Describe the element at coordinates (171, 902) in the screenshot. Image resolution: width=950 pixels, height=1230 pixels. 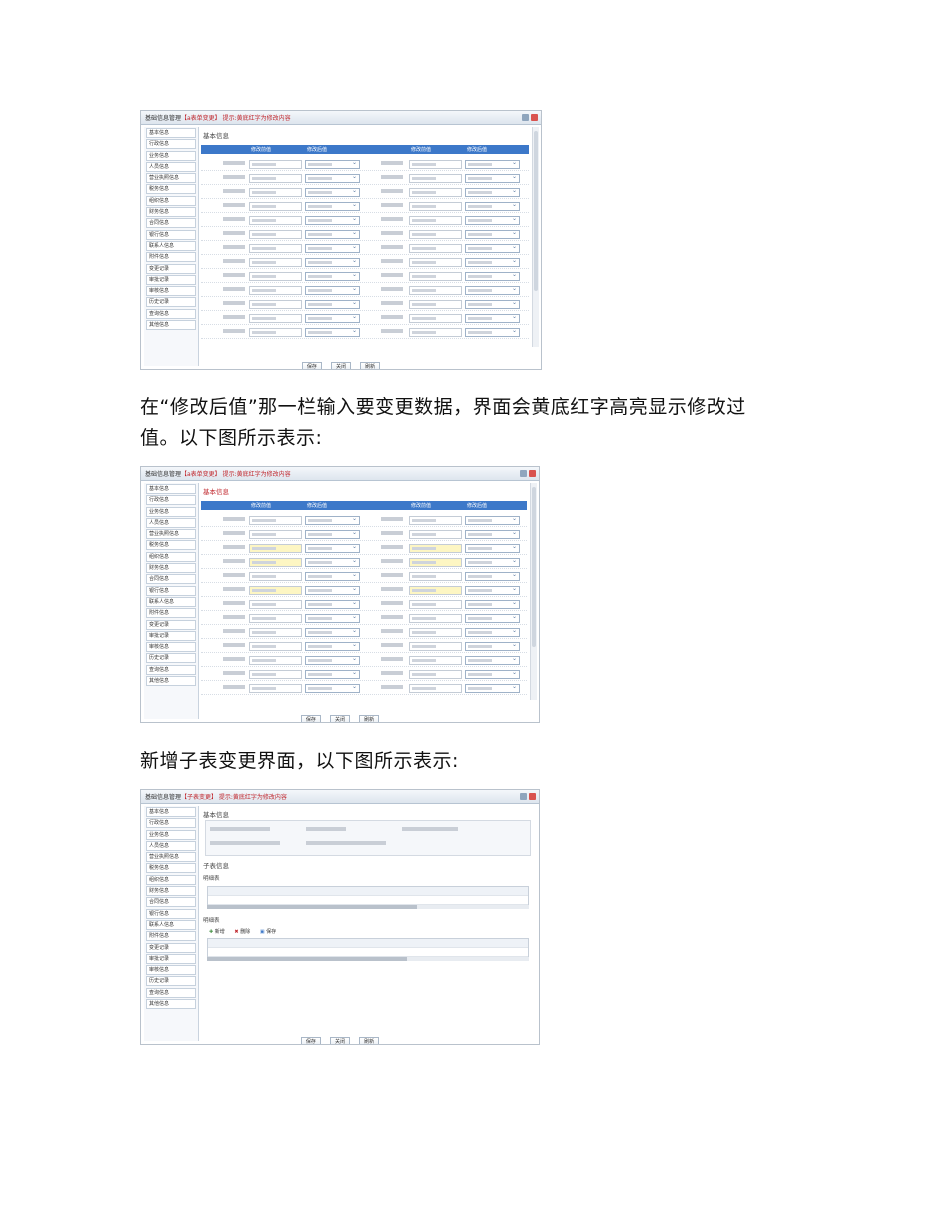
I see `sidebar-item: 合同信息` at that location.